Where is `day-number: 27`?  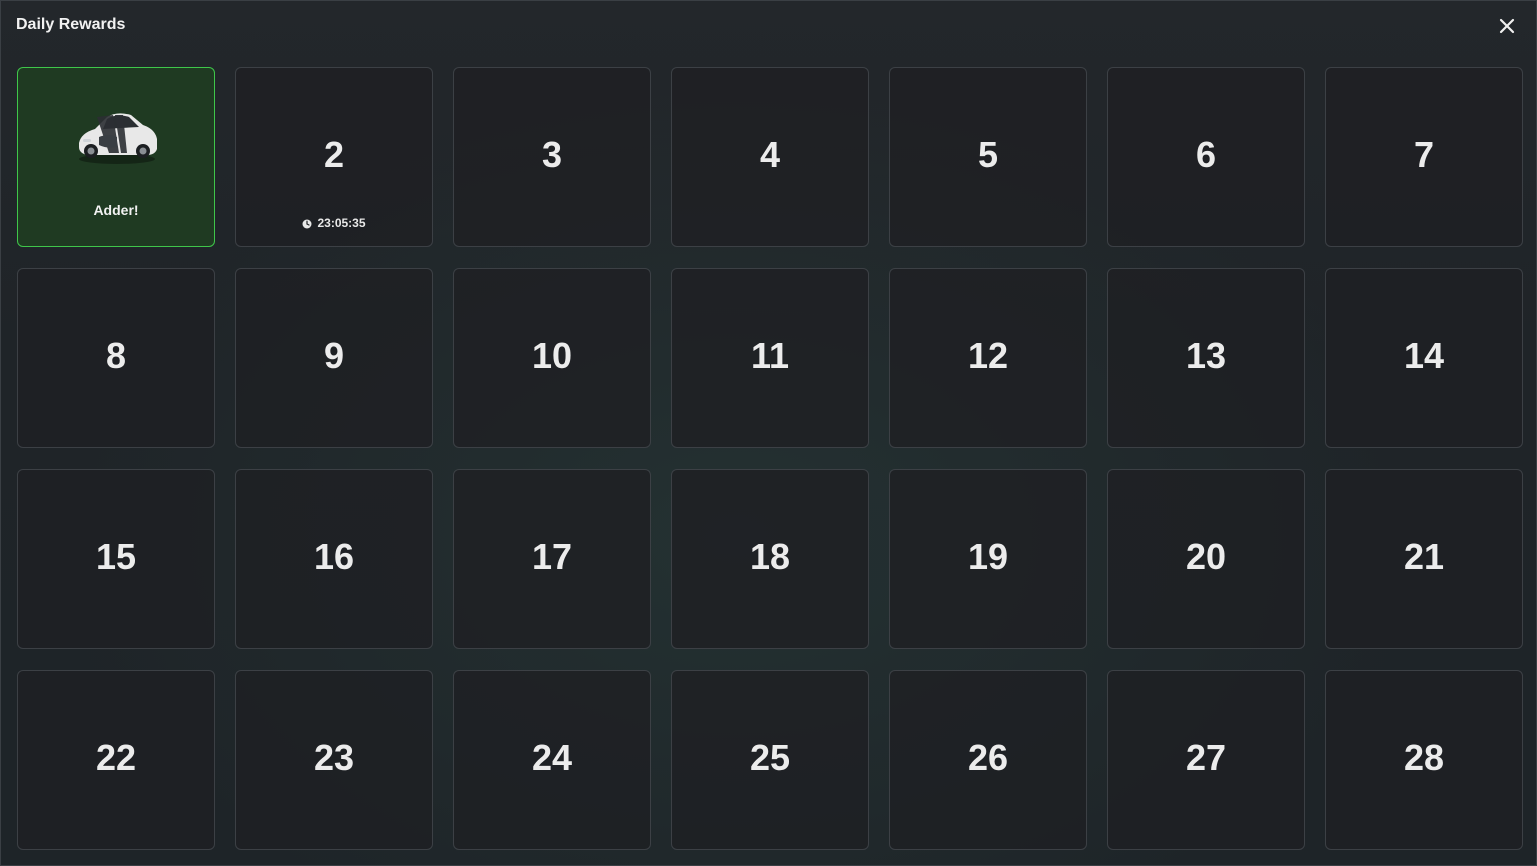 day-number: 27 is located at coordinates (1206, 757).